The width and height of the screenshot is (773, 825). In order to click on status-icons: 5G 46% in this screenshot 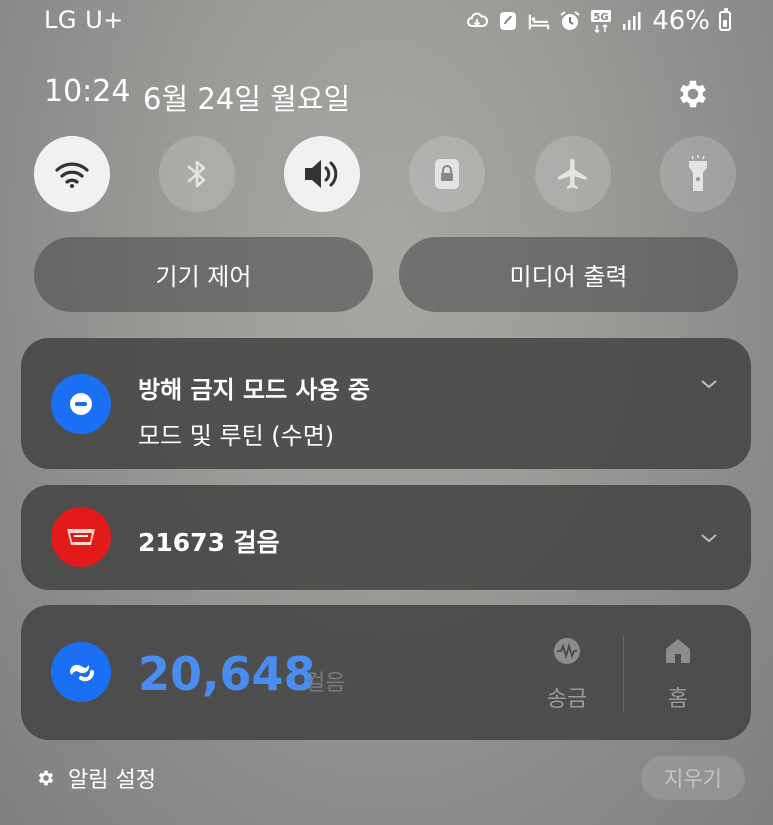, I will do `click(598, 21)`.